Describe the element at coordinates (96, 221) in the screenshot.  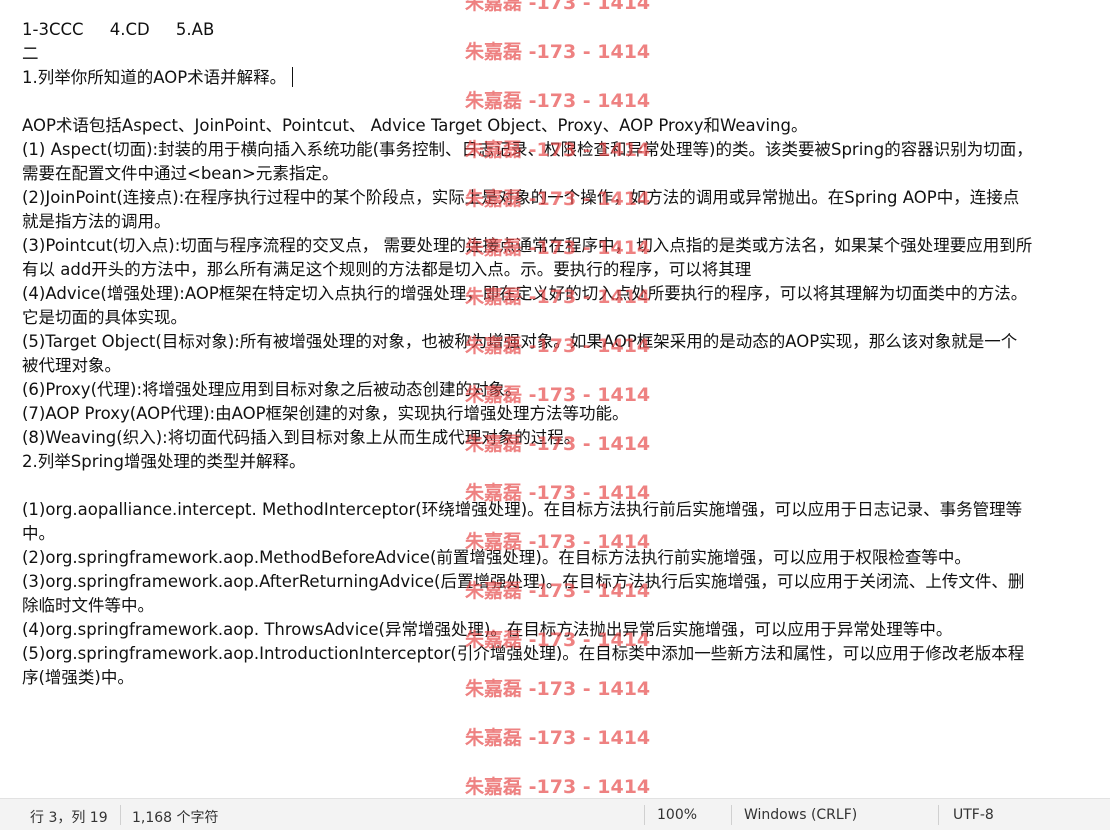
I see `text-line: 就是指方法的调用。` at that location.